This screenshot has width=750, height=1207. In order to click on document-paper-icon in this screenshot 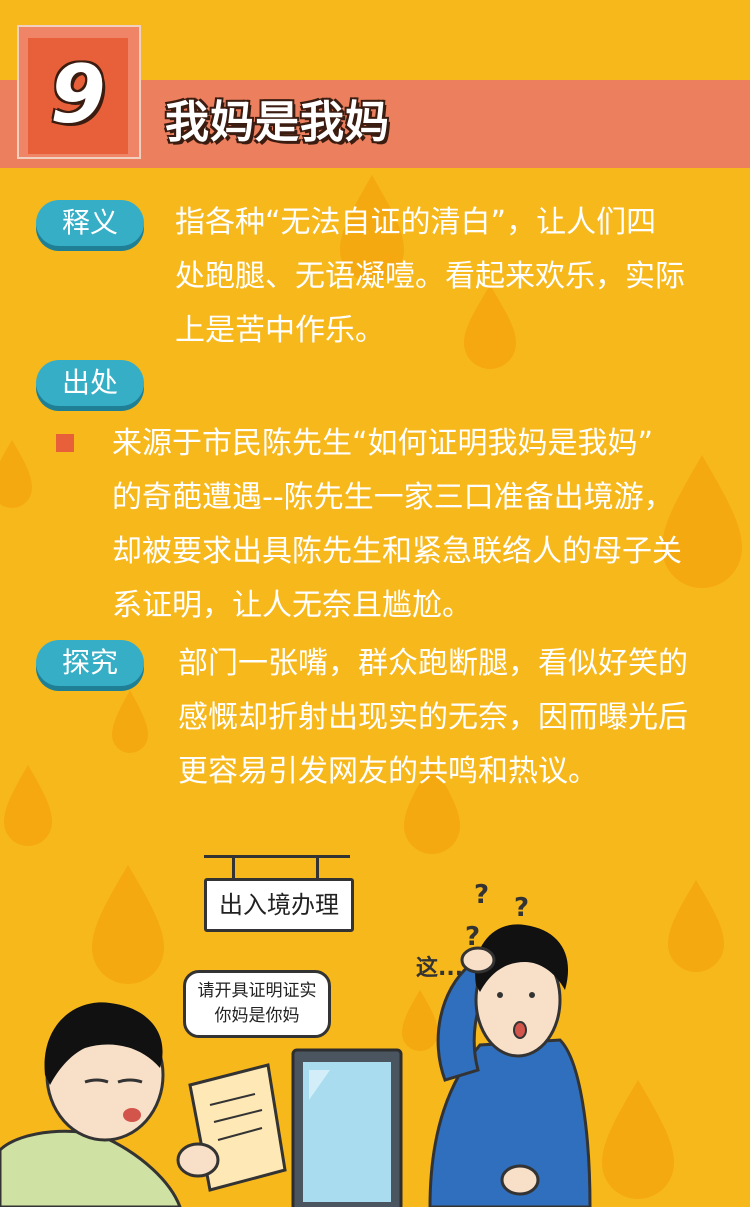, I will do `click(231, 1127)`.